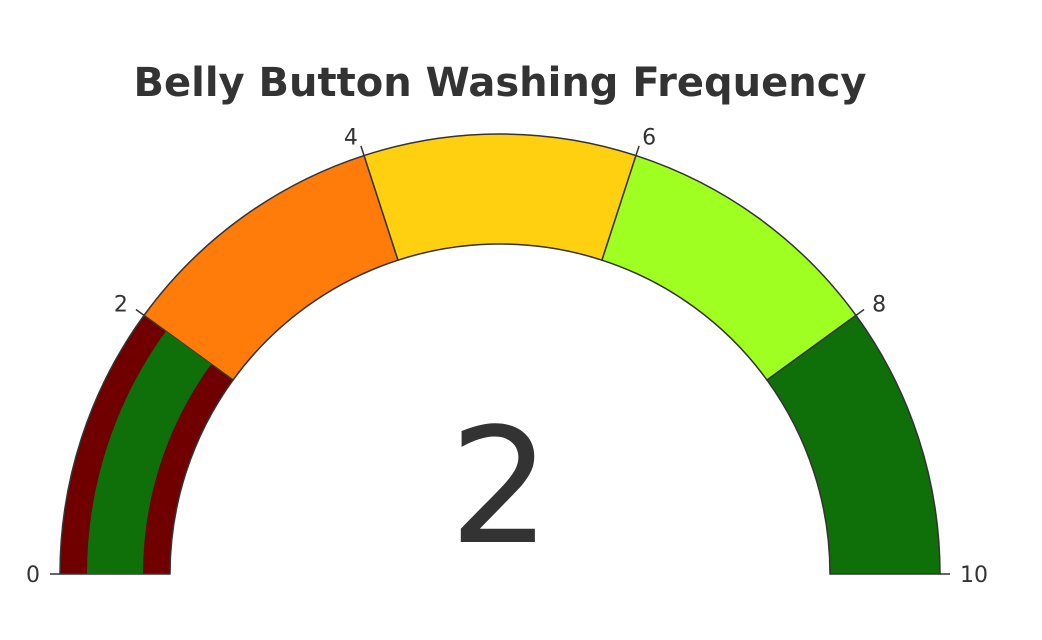 The width and height of the screenshot is (1042, 640). Describe the element at coordinates (121, 305) in the screenshot. I see `gauge-tick-label: 2` at that location.